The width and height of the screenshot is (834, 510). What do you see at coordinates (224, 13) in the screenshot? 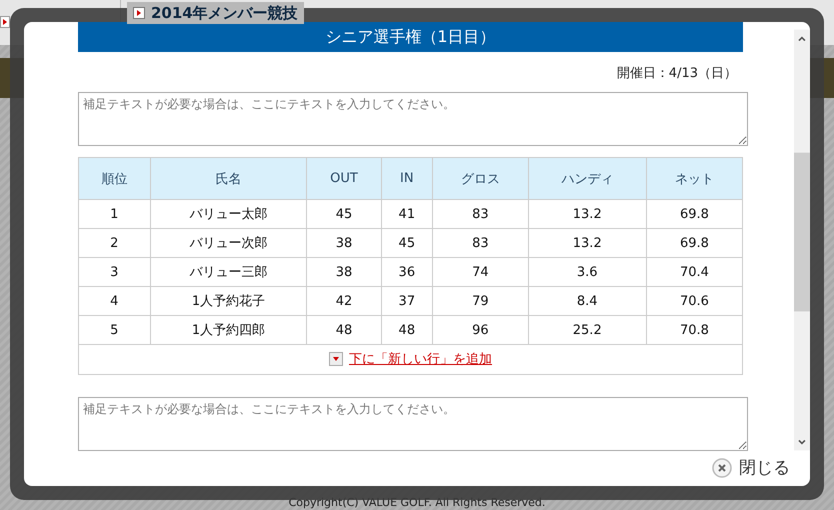
I see `page-title: 2014年メンバー競技` at bounding box center [224, 13].